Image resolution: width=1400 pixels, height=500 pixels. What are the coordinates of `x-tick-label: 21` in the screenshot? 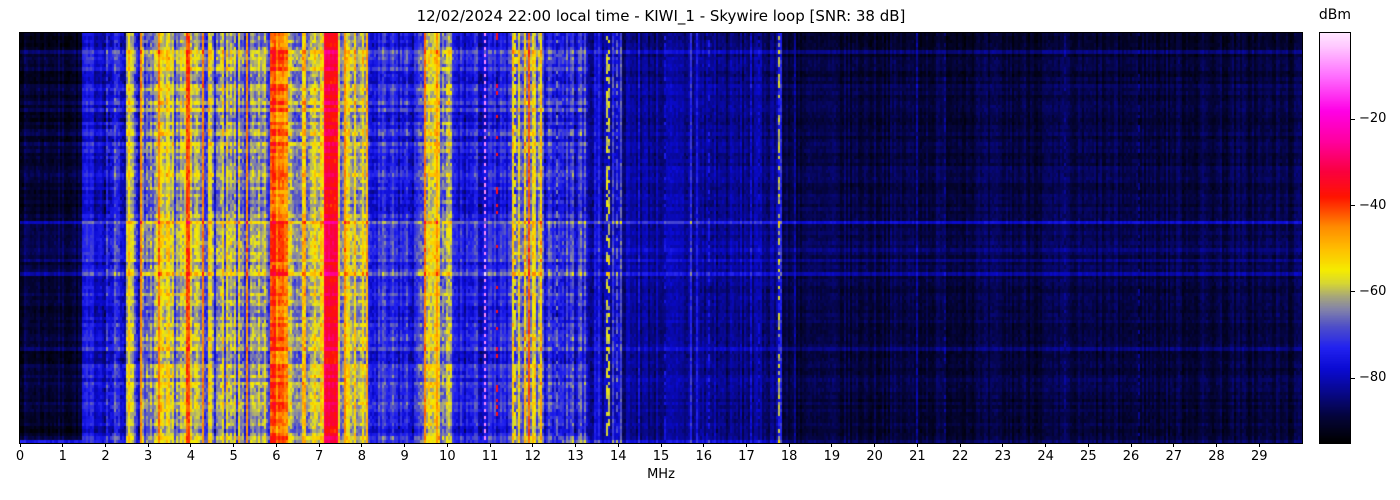 It's located at (917, 456).